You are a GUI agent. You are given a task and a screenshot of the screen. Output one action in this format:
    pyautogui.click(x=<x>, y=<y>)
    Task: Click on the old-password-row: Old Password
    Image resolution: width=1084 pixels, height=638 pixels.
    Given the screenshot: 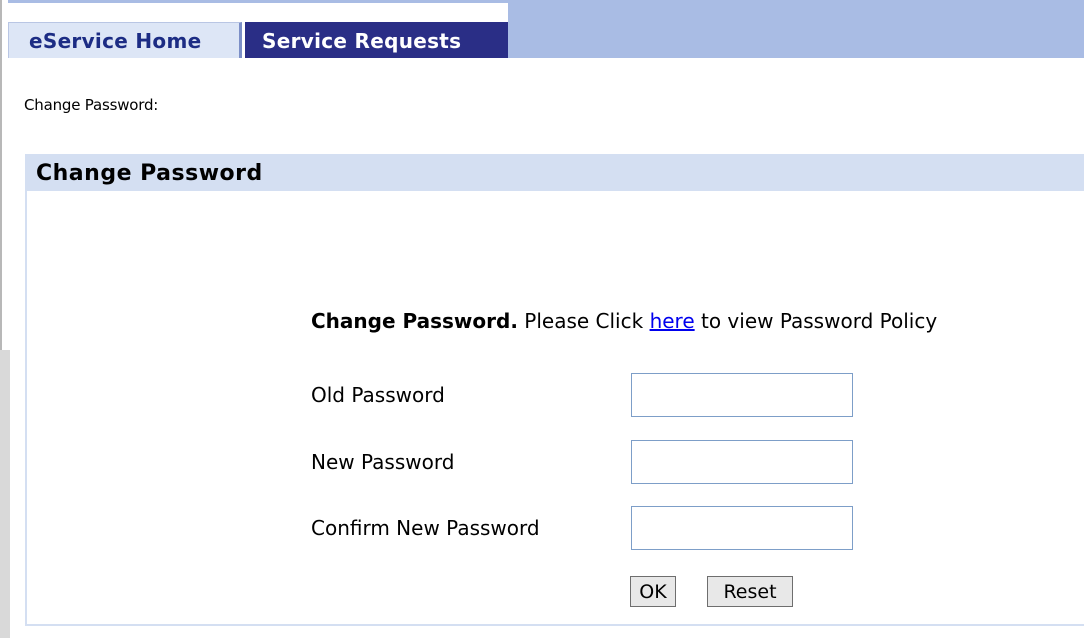 What is the action you would take?
    pyautogui.click(x=611, y=395)
    